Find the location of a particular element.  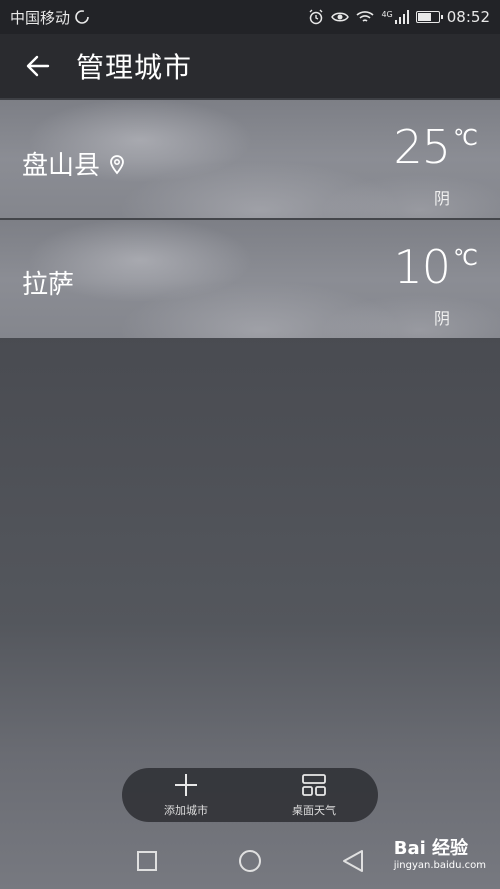

back-nav-icon is located at coordinates (353, 861).